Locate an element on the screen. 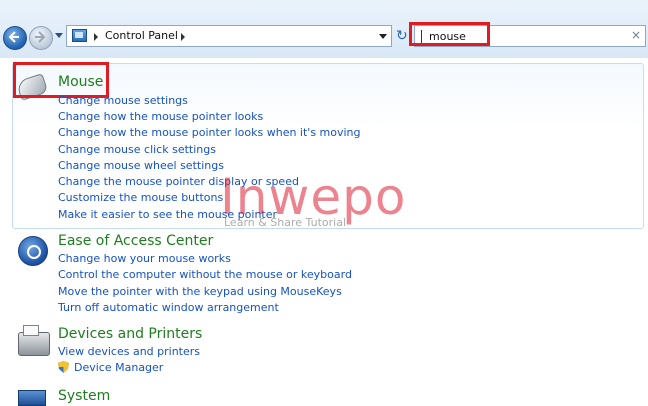 Image resolution: width=648 pixels, height=406 pixels. link-pointer-looks: Change how the mouse pointer looks is located at coordinates (160, 116).